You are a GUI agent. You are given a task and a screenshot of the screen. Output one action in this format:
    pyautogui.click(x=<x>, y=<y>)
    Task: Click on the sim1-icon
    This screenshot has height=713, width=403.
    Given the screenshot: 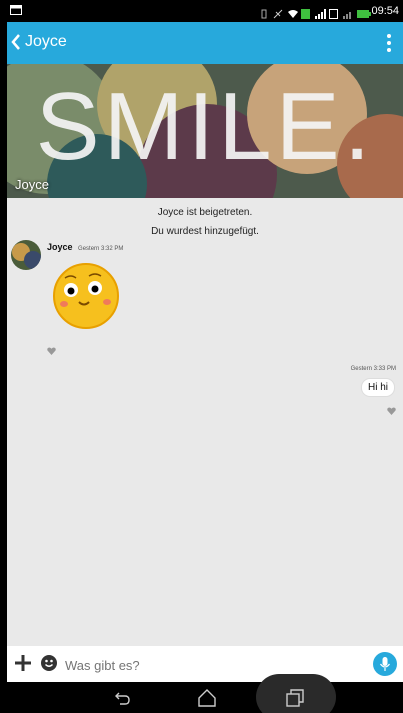 What is the action you would take?
    pyautogui.click(x=306, y=12)
    